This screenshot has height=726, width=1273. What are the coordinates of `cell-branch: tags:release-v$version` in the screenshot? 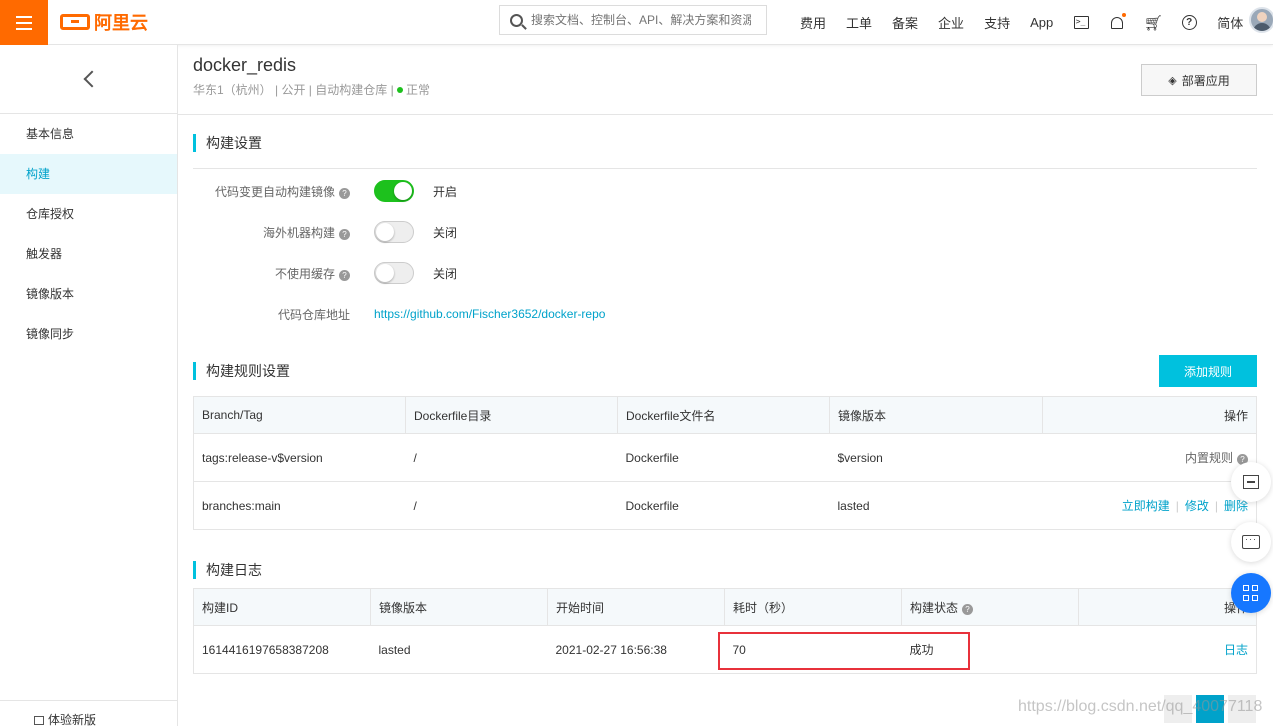 It's located at (299, 457).